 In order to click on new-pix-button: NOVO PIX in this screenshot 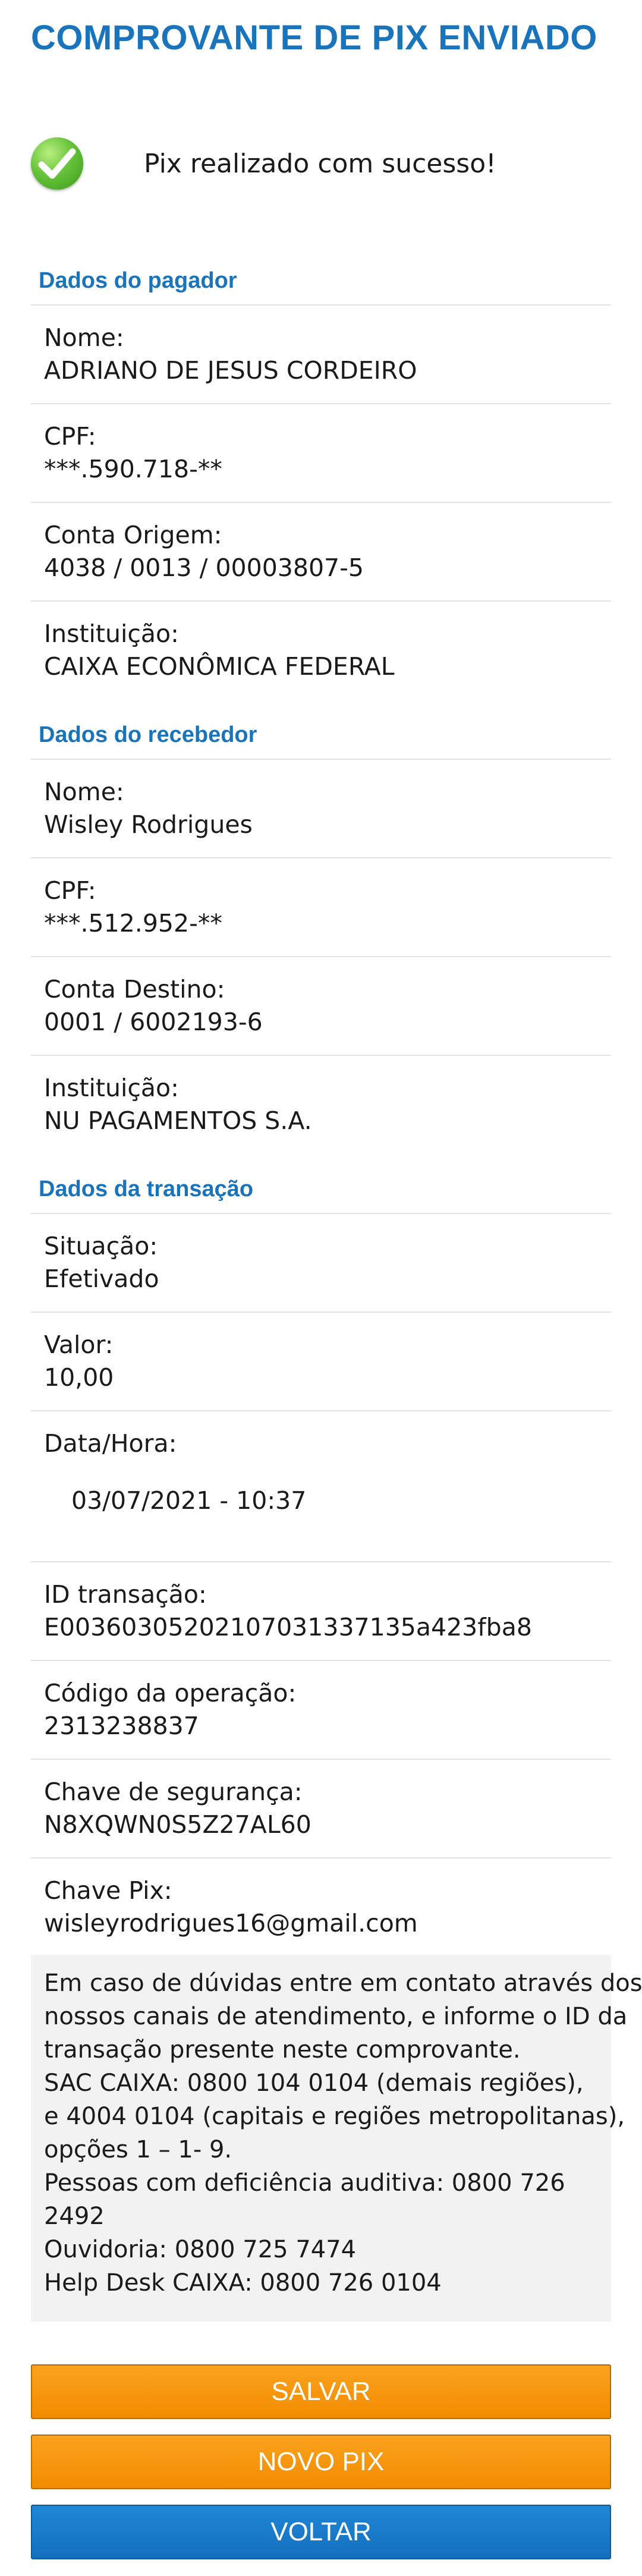, I will do `click(321, 2462)`.